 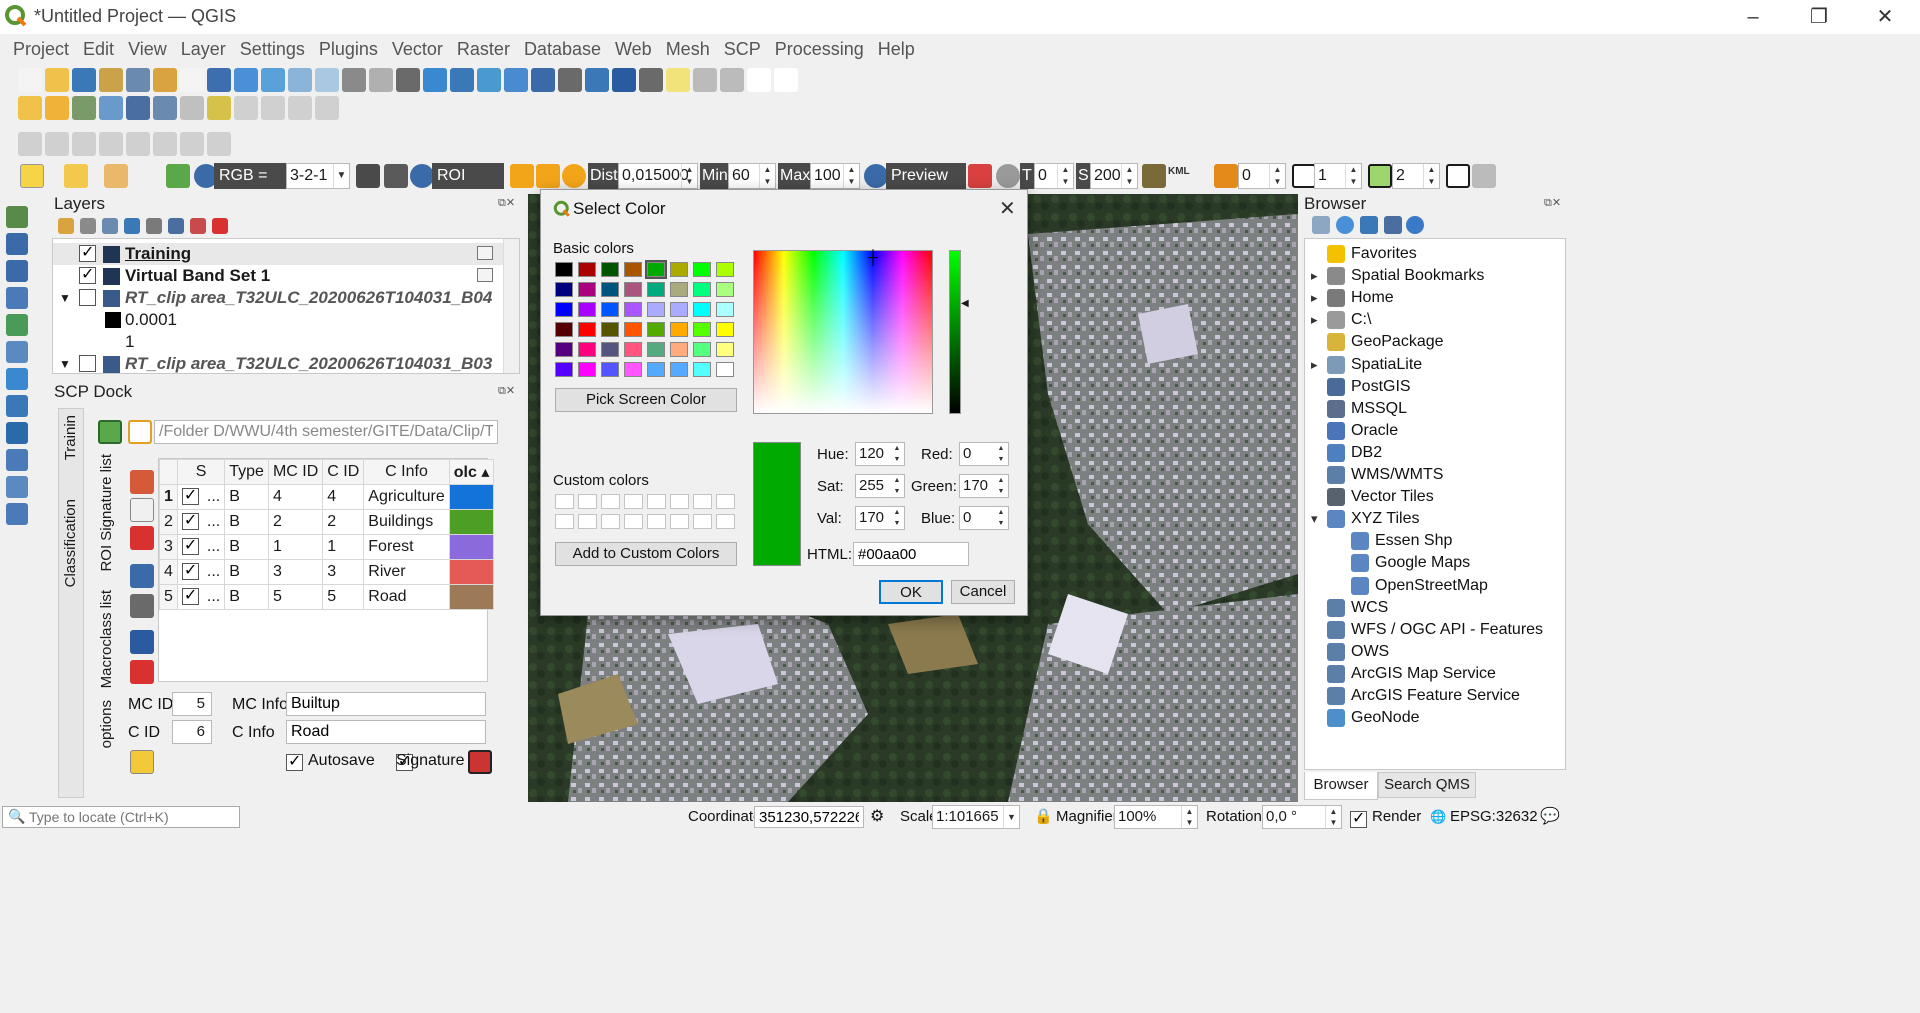 I want to click on add-layer-tool-5-icon, so click(x=17, y=325).